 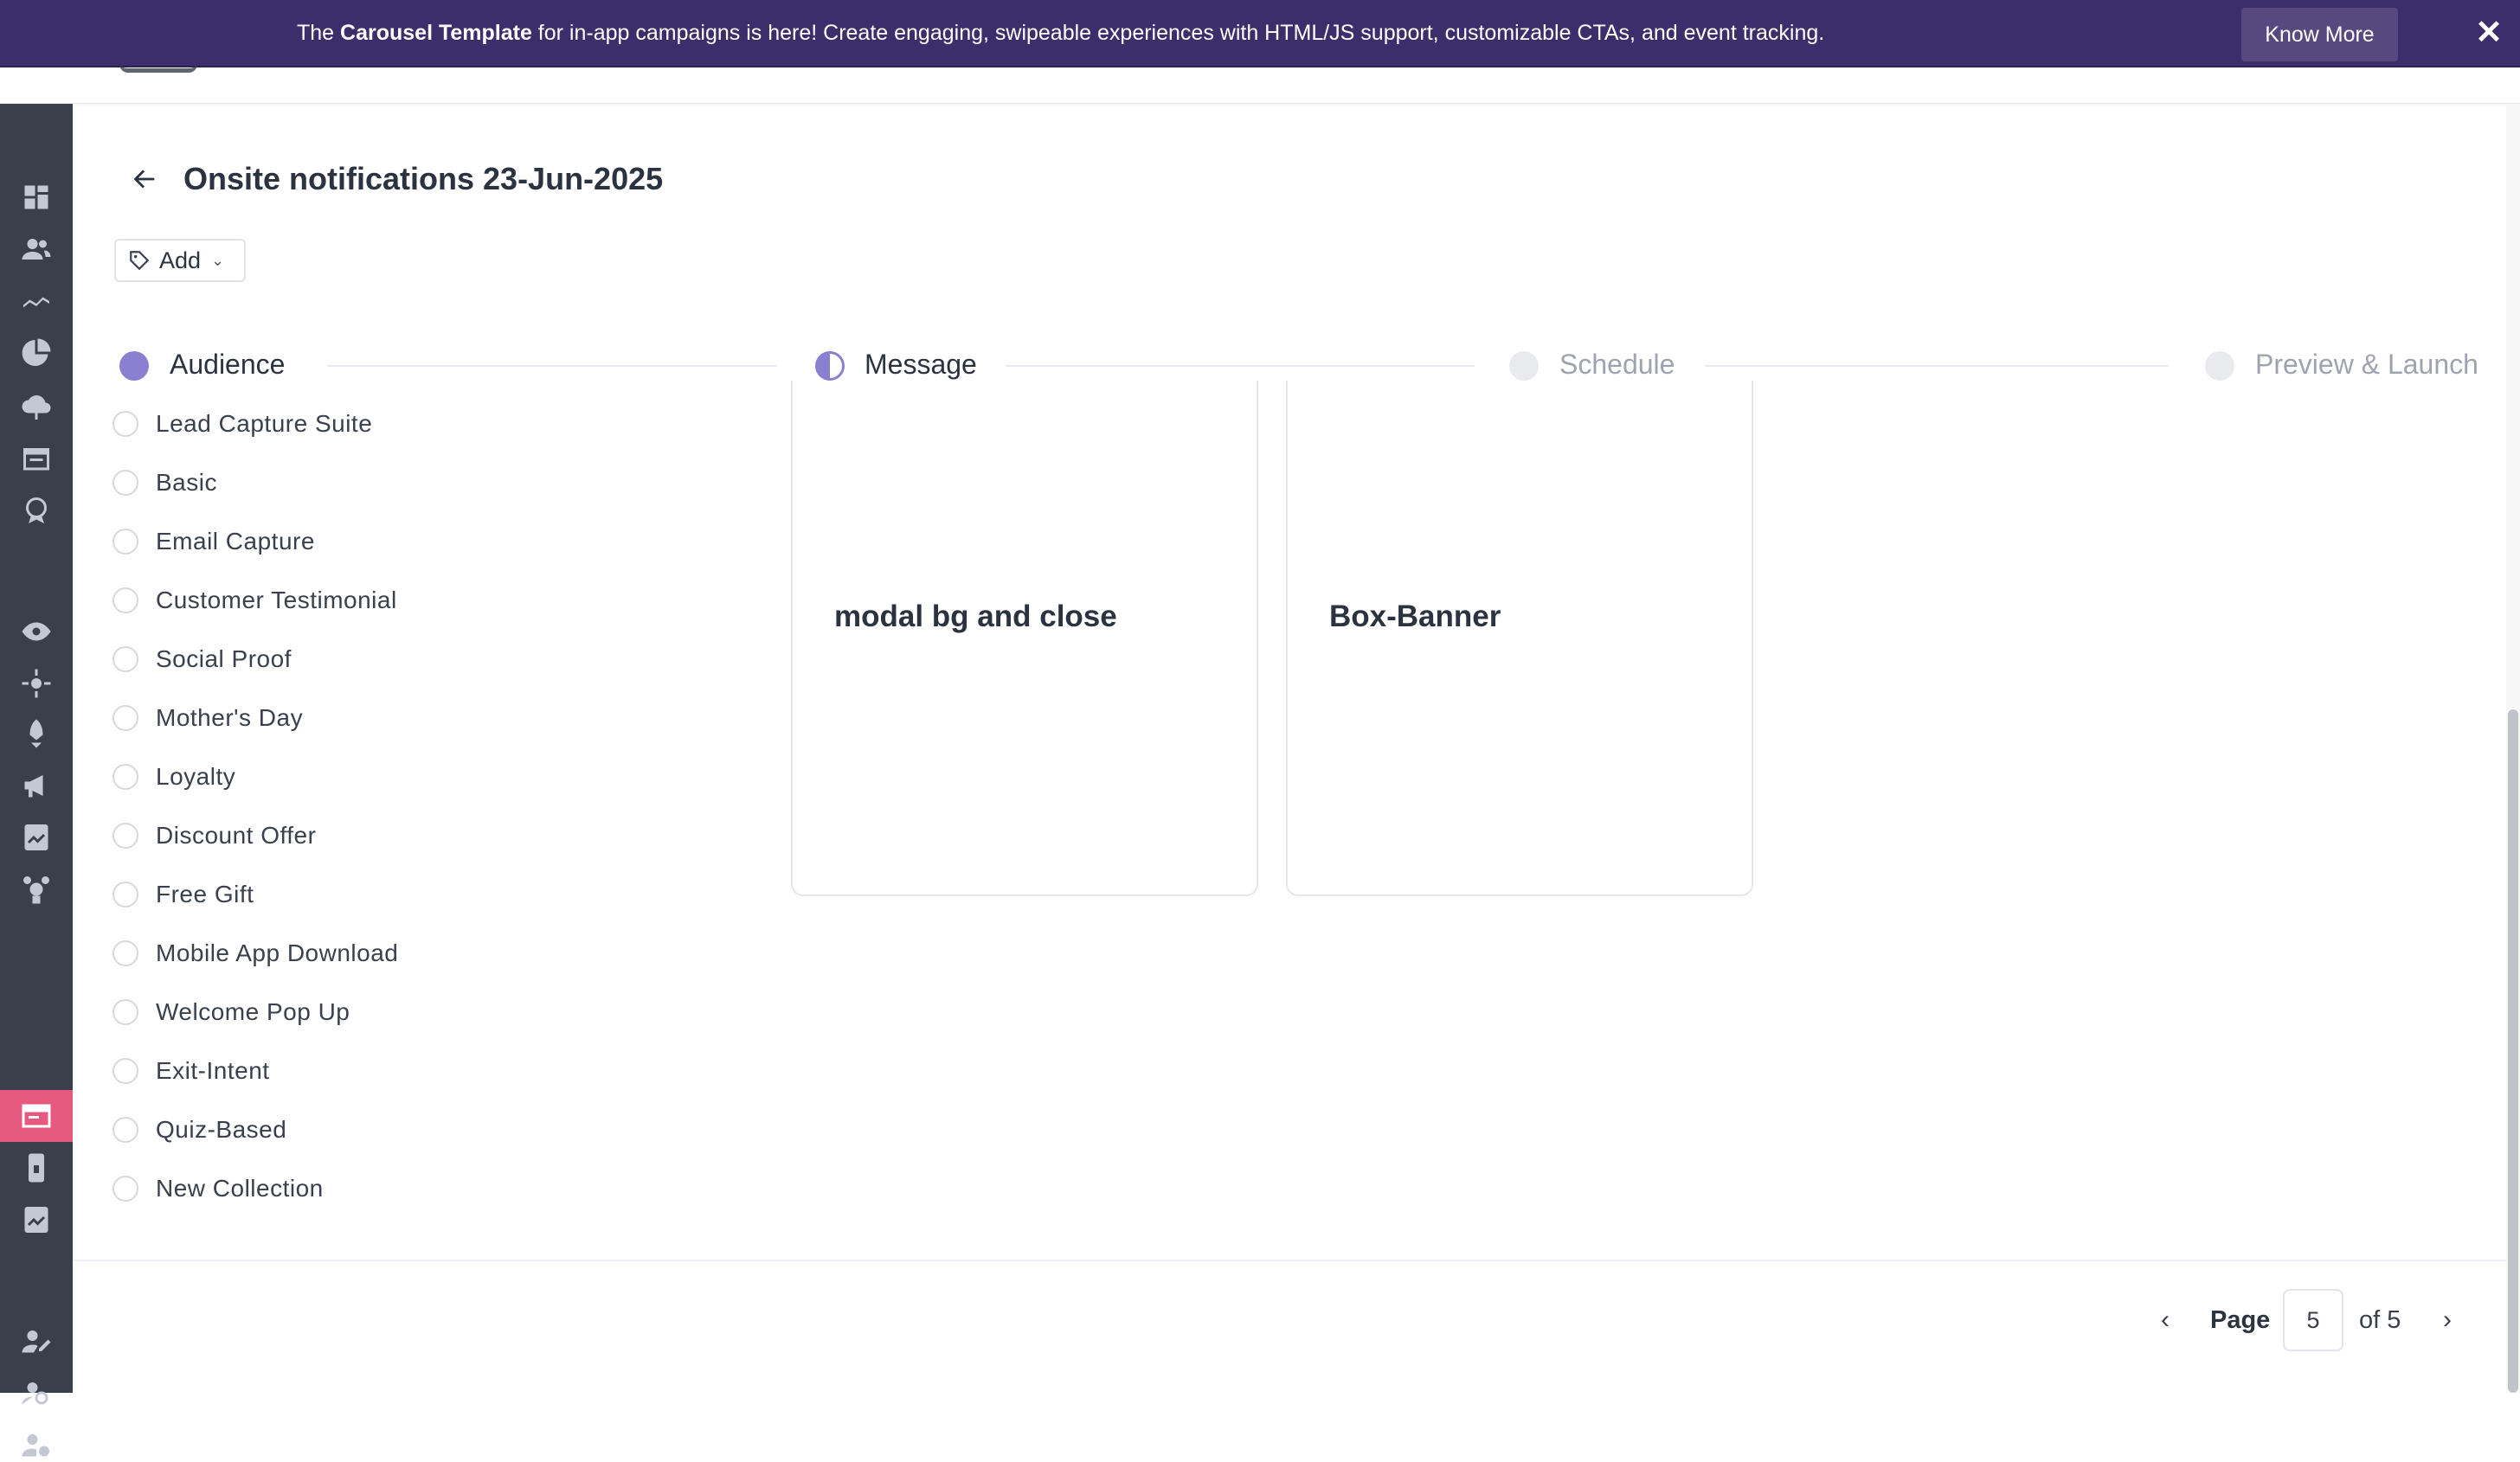 I want to click on rocket-icon, so click(x=36, y=733).